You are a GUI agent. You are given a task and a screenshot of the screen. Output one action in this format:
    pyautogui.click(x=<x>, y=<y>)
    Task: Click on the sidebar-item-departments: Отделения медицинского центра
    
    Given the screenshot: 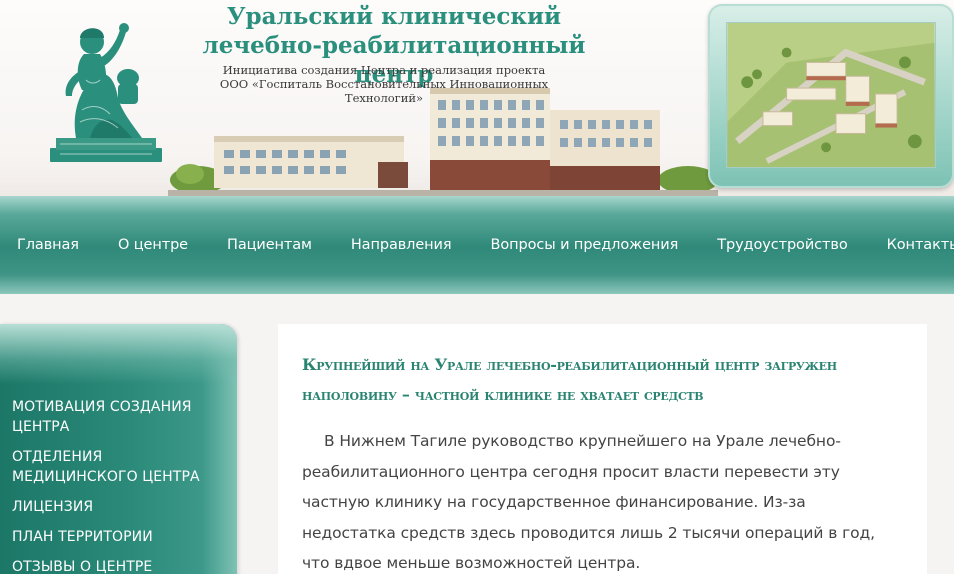 What is the action you would take?
    pyautogui.click(x=122, y=467)
    